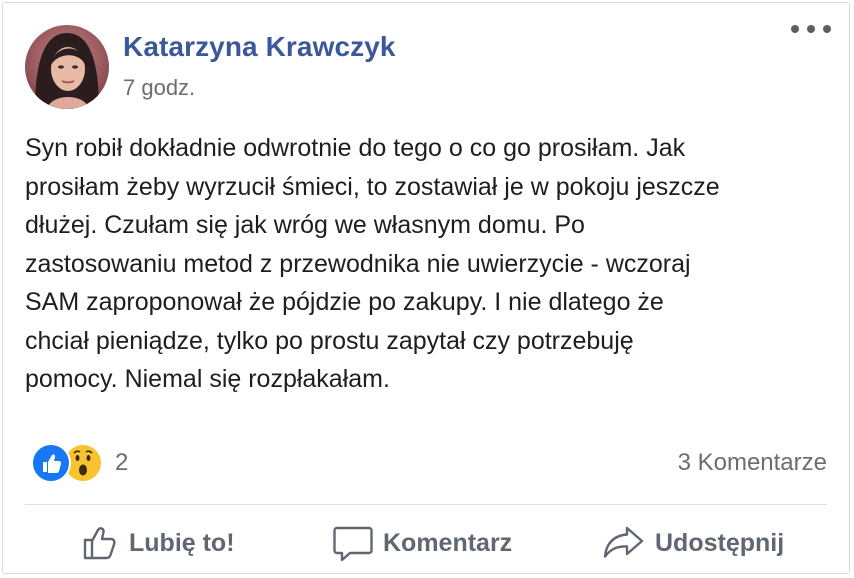 The image size is (854, 578). Describe the element at coordinates (99, 543) in the screenshot. I see `thumbs-up-icon` at that location.